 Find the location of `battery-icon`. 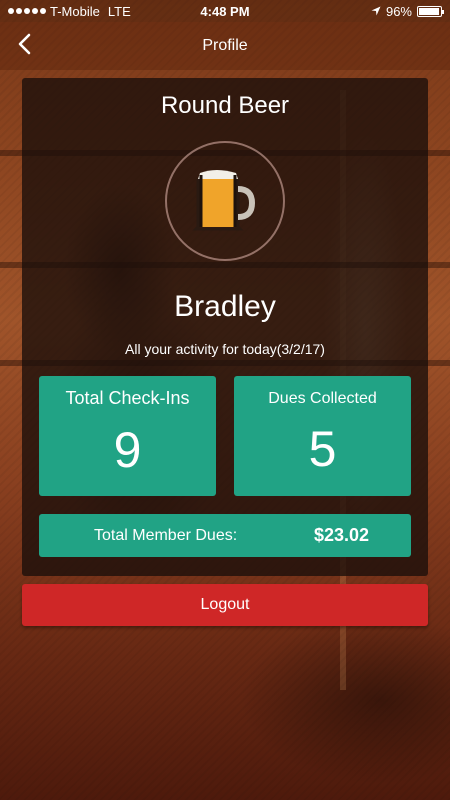

battery-icon is located at coordinates (430, 11).